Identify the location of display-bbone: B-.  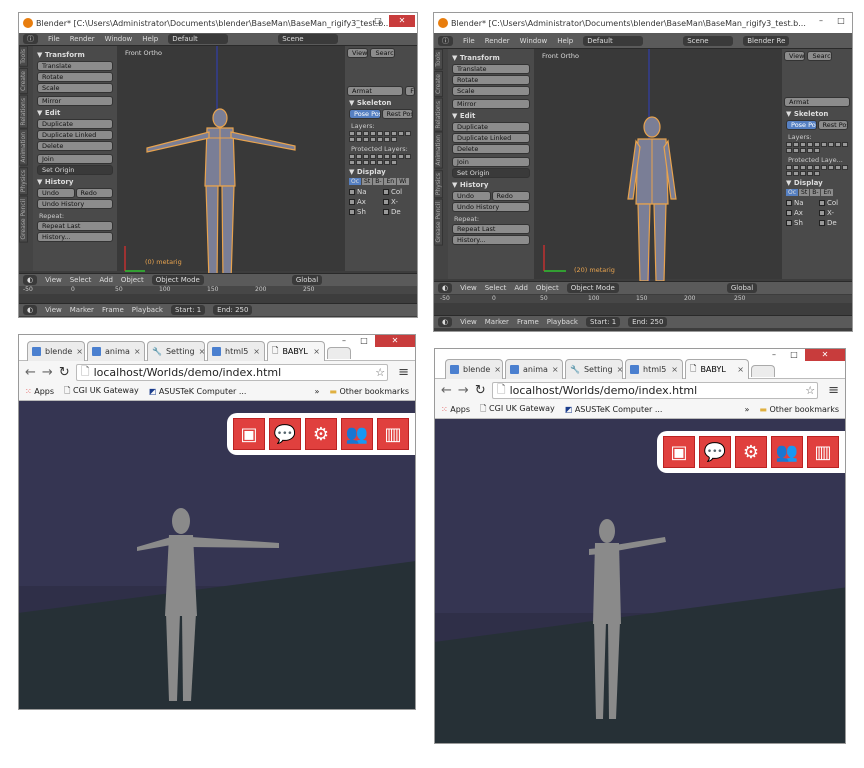
(815, 192).